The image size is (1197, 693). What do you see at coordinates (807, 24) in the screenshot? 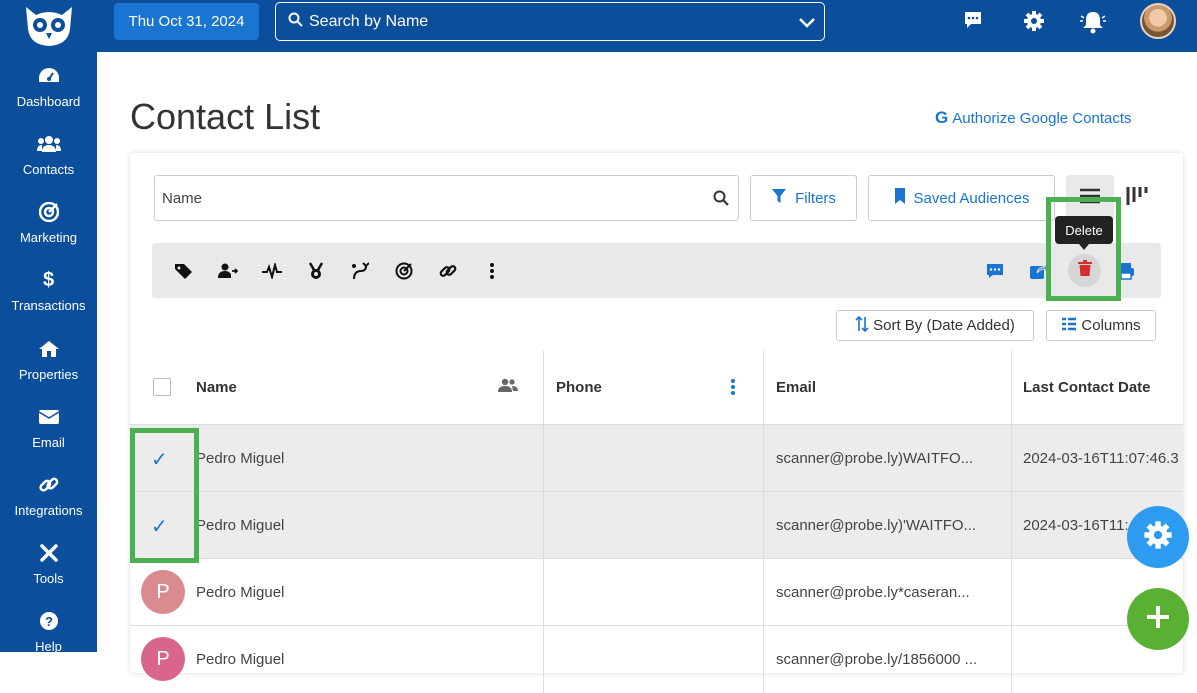
I see `chevron-down-icon` at bounding box center [807, 24].